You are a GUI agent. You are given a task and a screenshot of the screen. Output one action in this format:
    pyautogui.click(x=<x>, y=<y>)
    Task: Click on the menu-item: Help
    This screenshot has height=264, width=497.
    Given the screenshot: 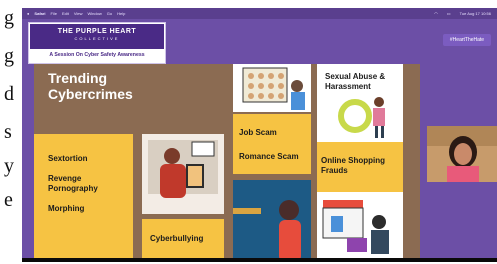 What is the action you would take?
    pyautogui.click(x=121, y=13)
    